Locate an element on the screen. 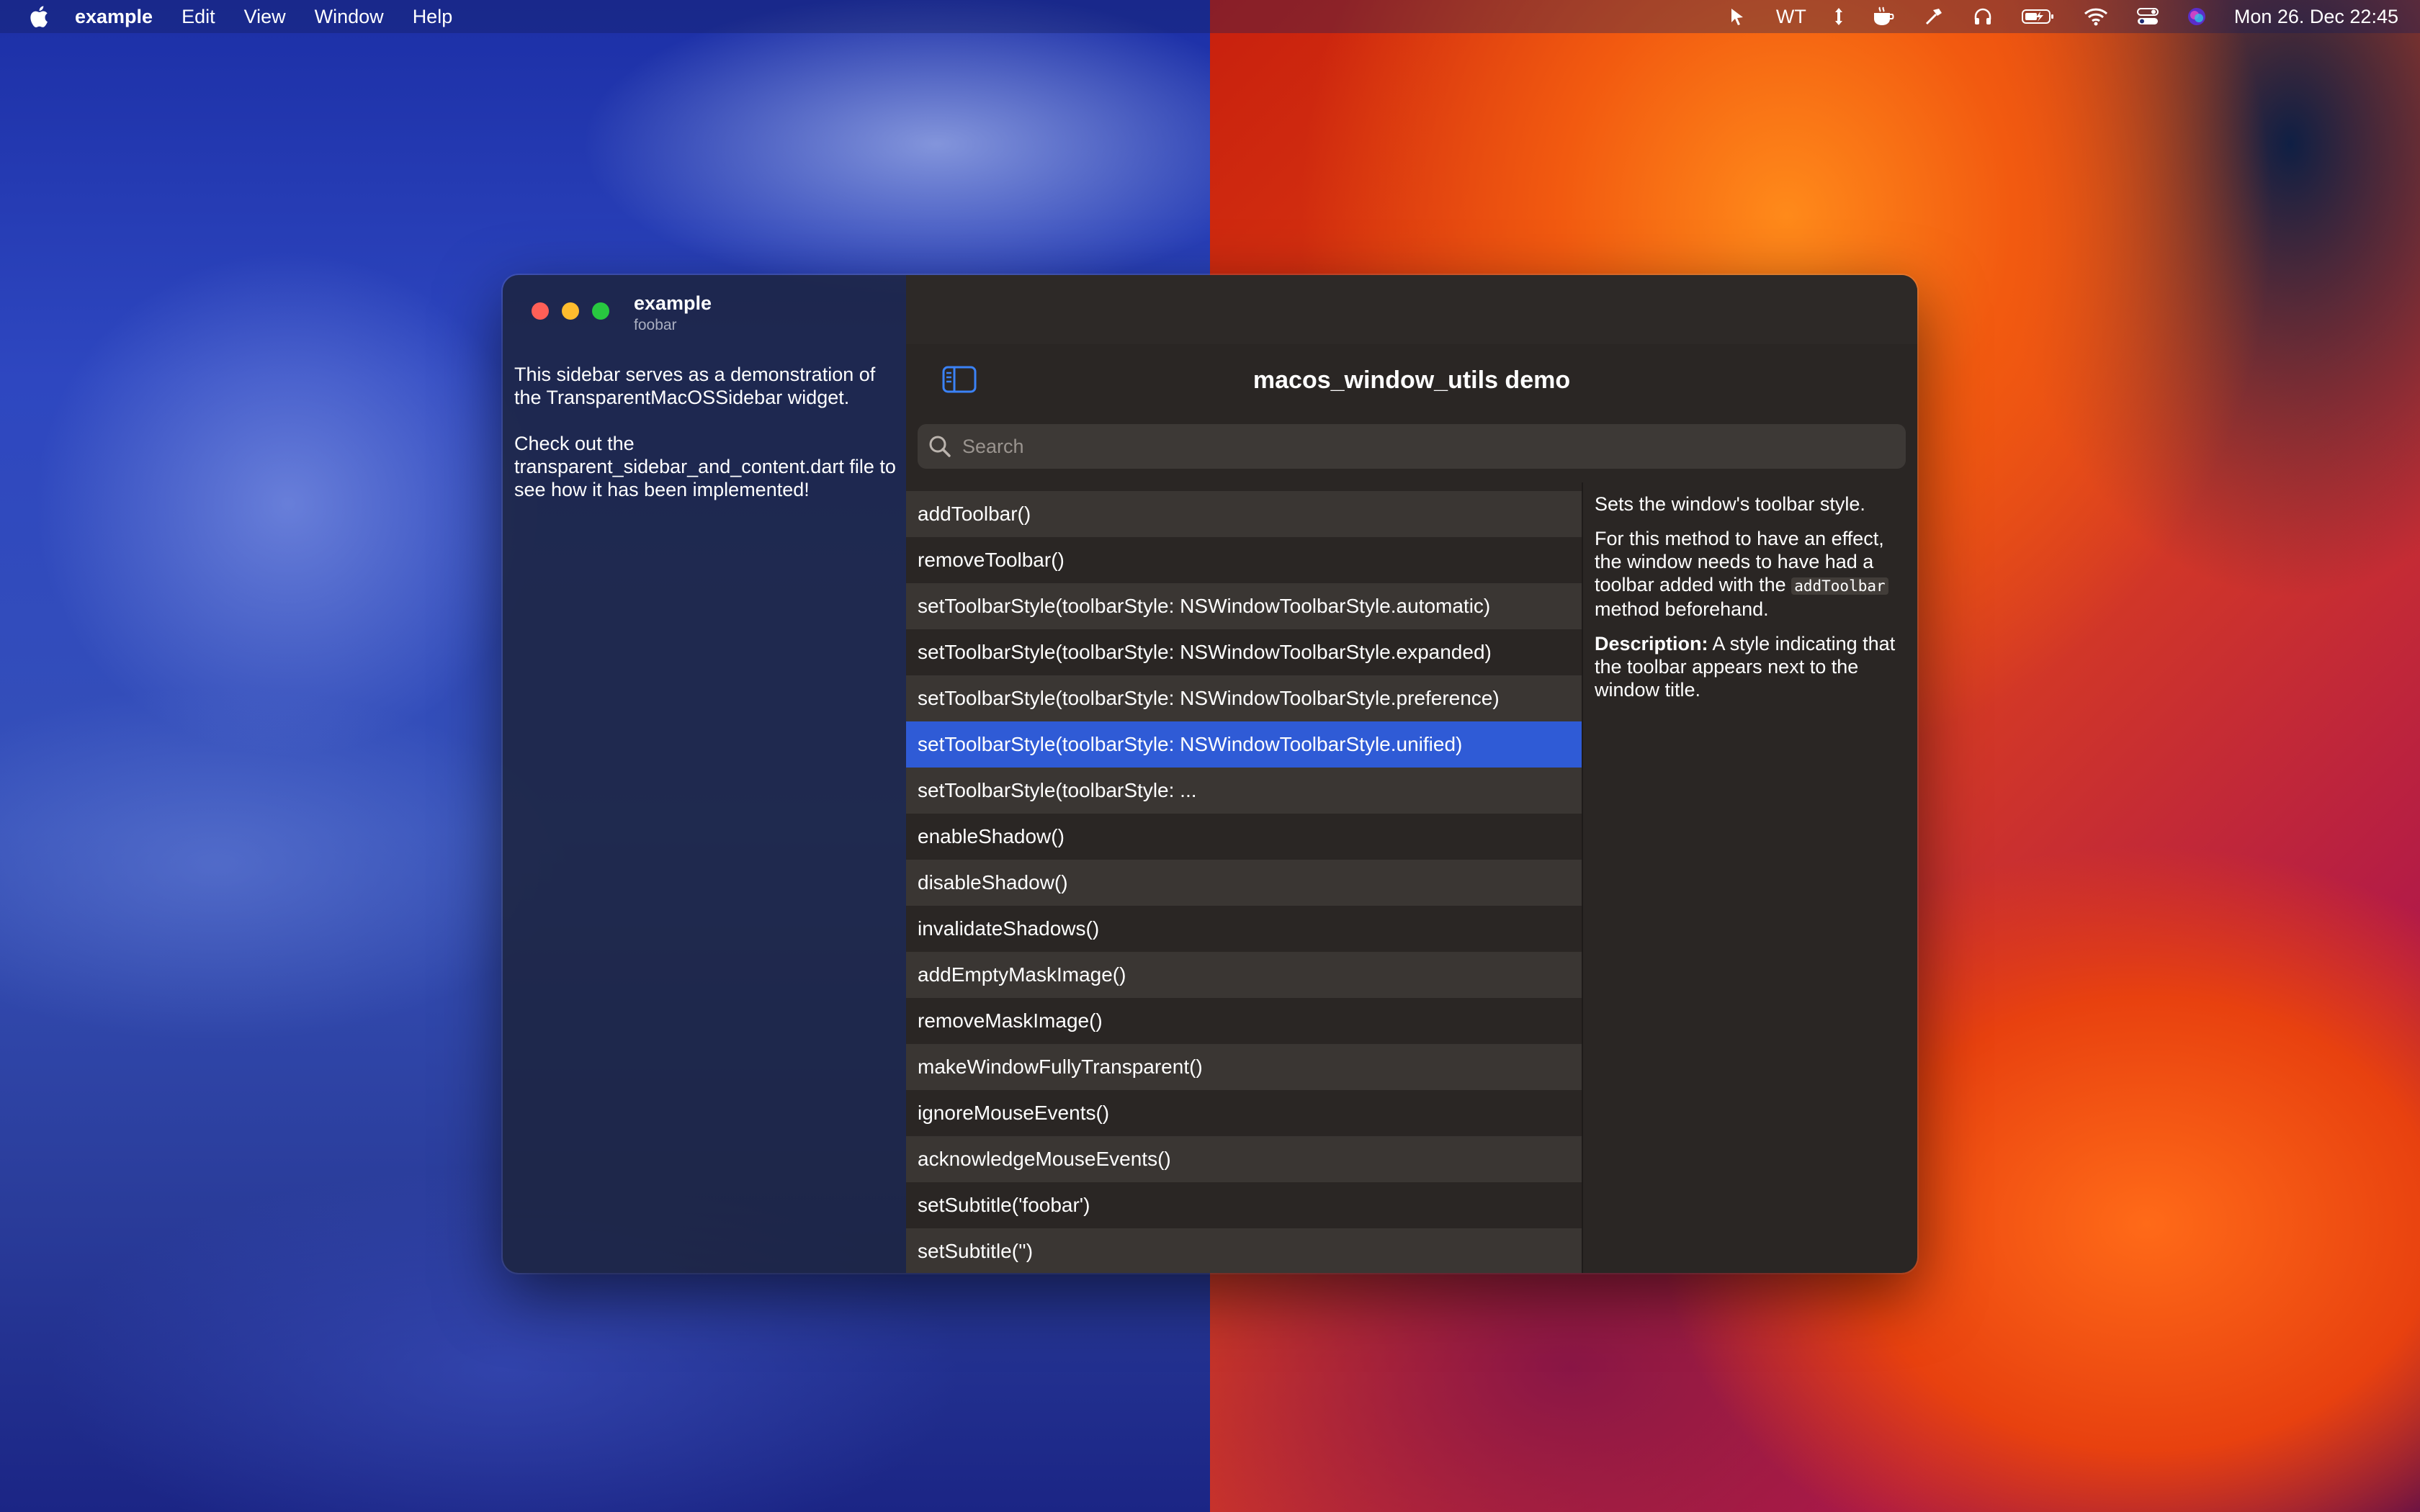  menu-edit: Edit is located at coordinates (198, 17).